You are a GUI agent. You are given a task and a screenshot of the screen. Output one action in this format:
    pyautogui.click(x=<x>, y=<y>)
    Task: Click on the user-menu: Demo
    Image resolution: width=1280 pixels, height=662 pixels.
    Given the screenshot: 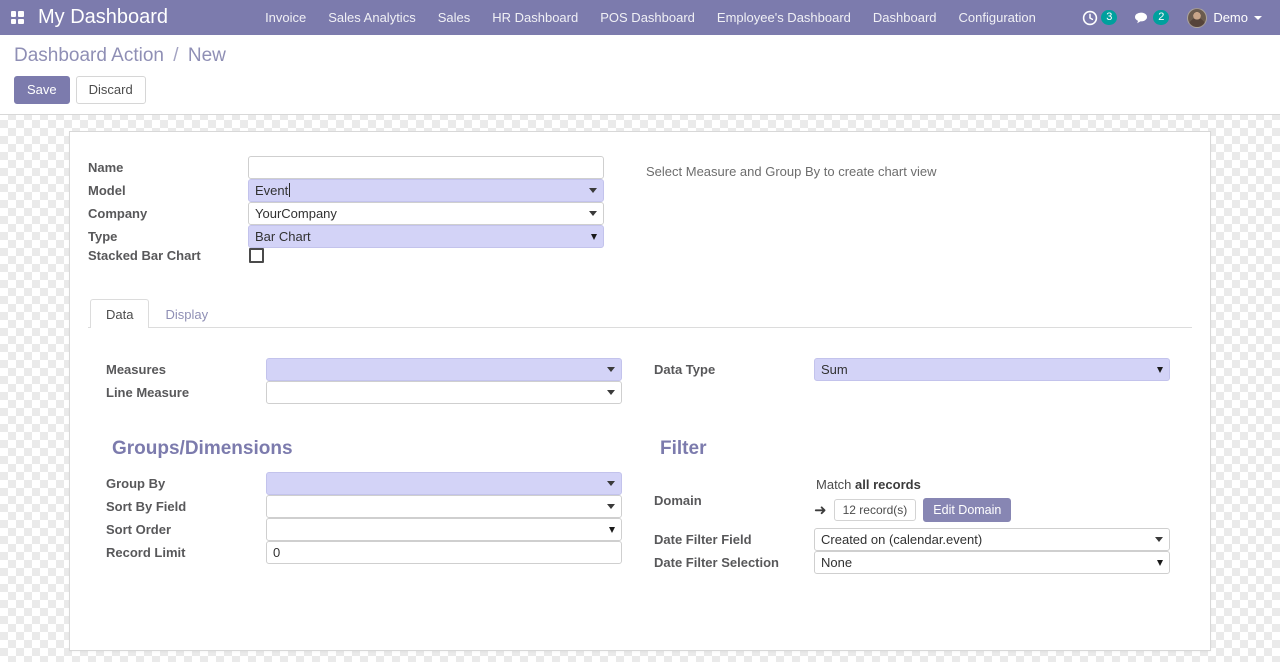 What is the action you would take?
    pyautogui.click(x=1223, y=17)
    